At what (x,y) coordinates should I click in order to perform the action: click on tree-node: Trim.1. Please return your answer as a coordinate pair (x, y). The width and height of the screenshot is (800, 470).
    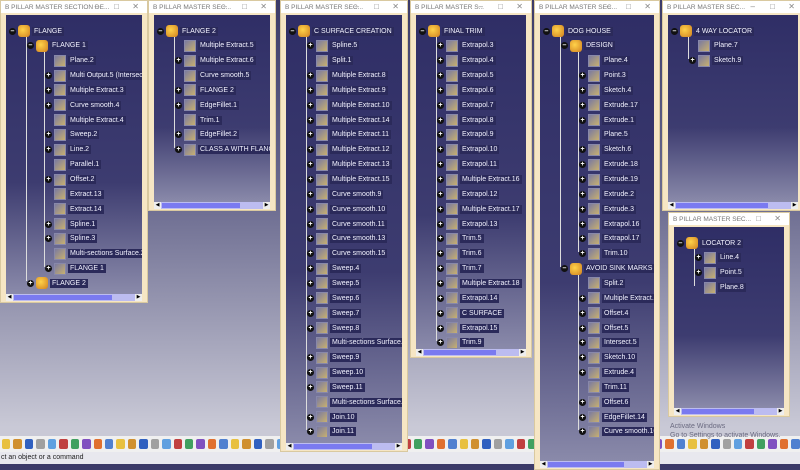
    Looking at the image, I should click on (203, 120).